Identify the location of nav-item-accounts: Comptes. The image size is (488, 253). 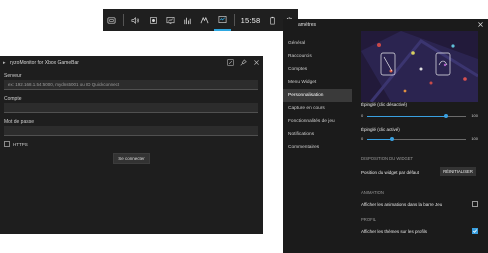
(317, 69).